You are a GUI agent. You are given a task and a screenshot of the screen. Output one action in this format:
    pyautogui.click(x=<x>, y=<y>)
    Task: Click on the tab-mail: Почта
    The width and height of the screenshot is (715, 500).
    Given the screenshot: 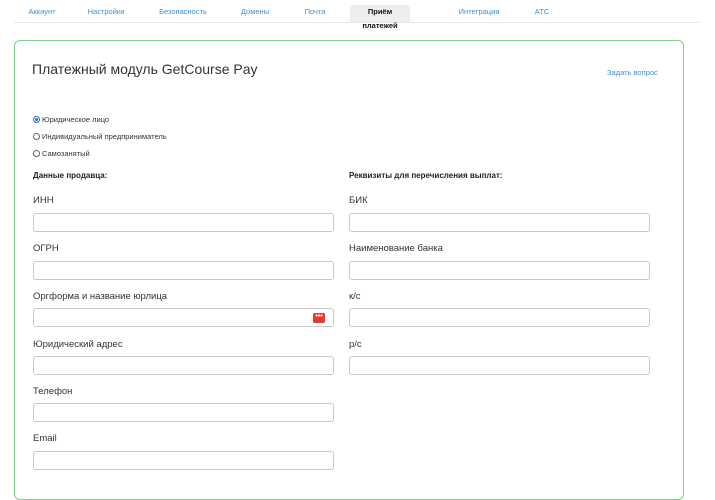 What is the action you would take?
    pyautogui.click(x=315, y=13)
    